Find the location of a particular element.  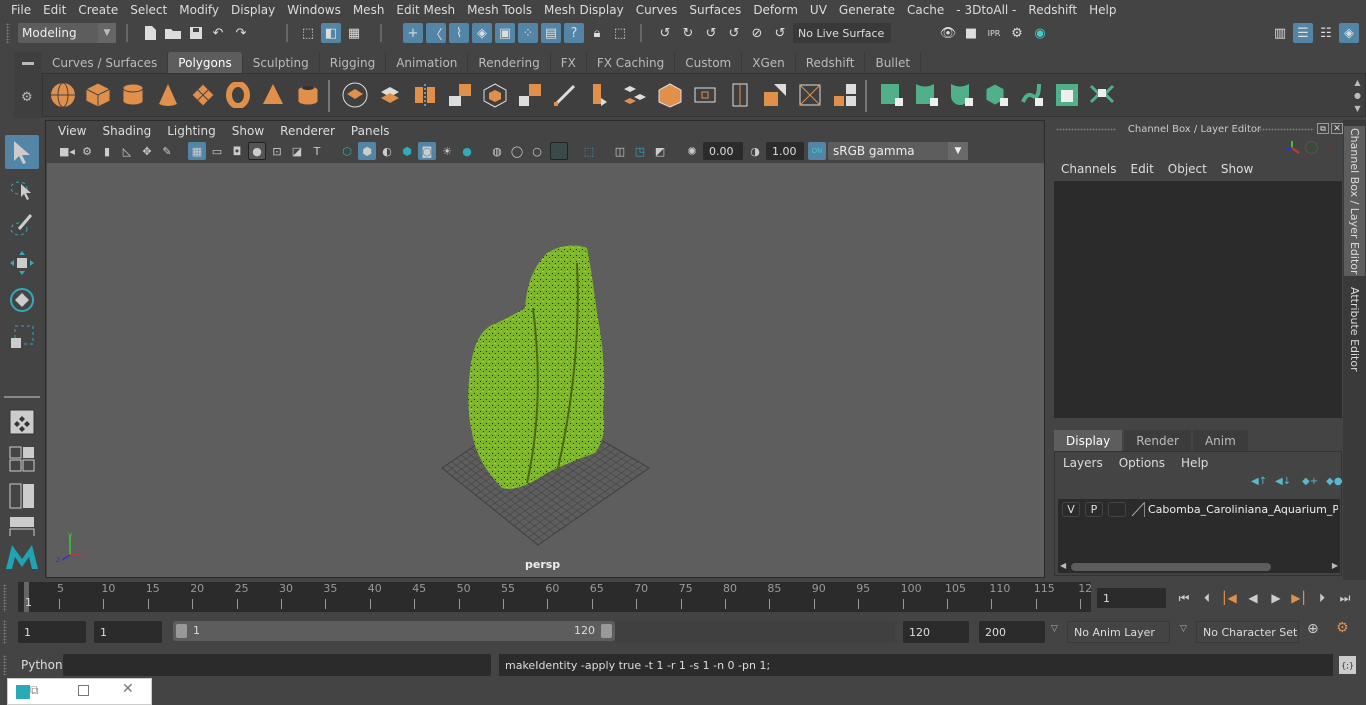

multi-cut-icon is located at coordinates (565, 95).